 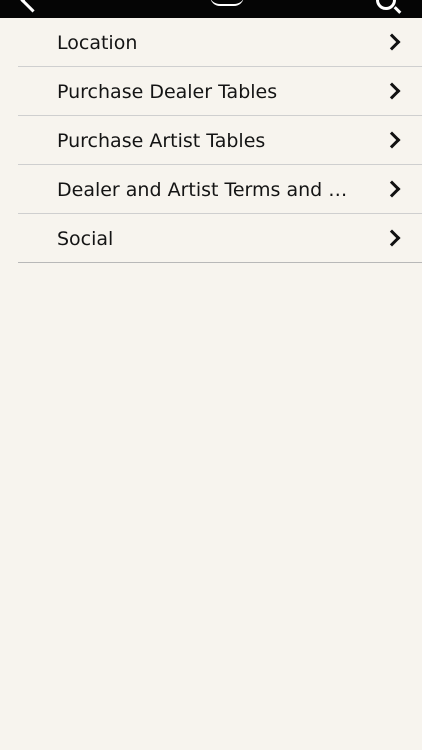 What do you see at coordinates (211, 9) in the screenshot?
I see `top-navigation-bar` at bounding box center [211, 9].